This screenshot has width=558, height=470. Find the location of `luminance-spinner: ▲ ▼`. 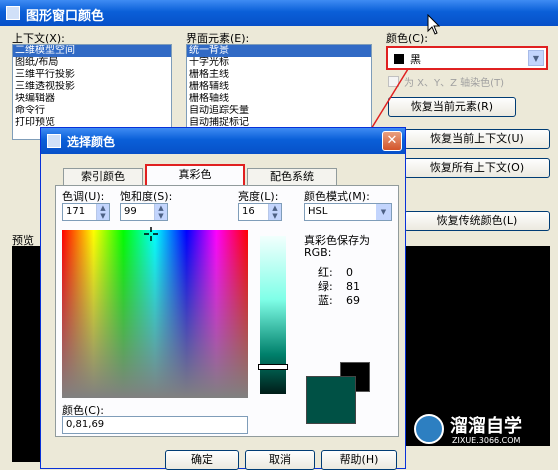

luminance-spinner: ▲ ▼ is located at coordinates (274, 212).